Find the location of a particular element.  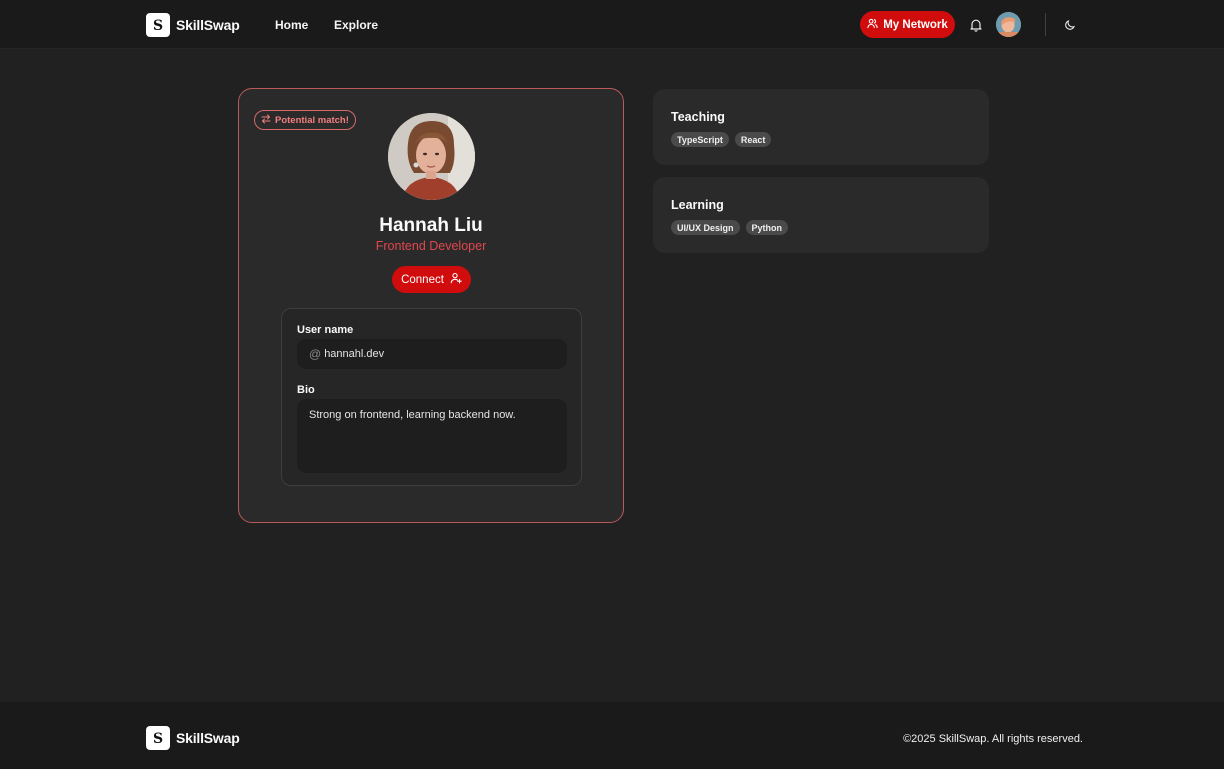

learning-title: Learning is located at coordinates (697, 205).